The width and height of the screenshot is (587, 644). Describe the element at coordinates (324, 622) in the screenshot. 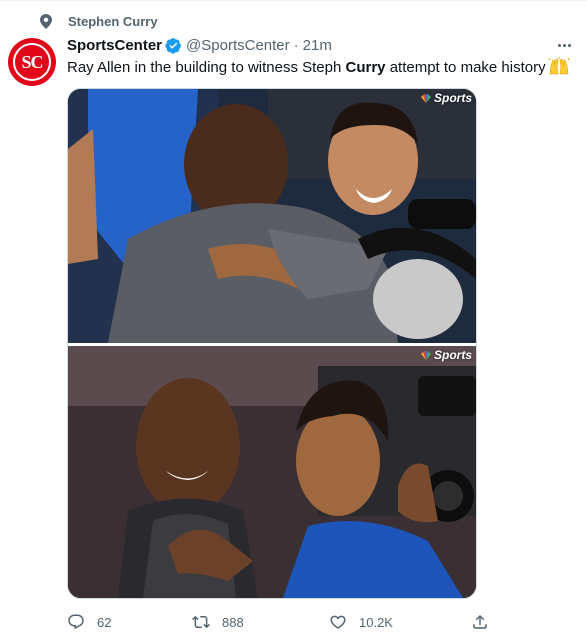

I see `tweet-actions: 62 888 10.2K` at that location.